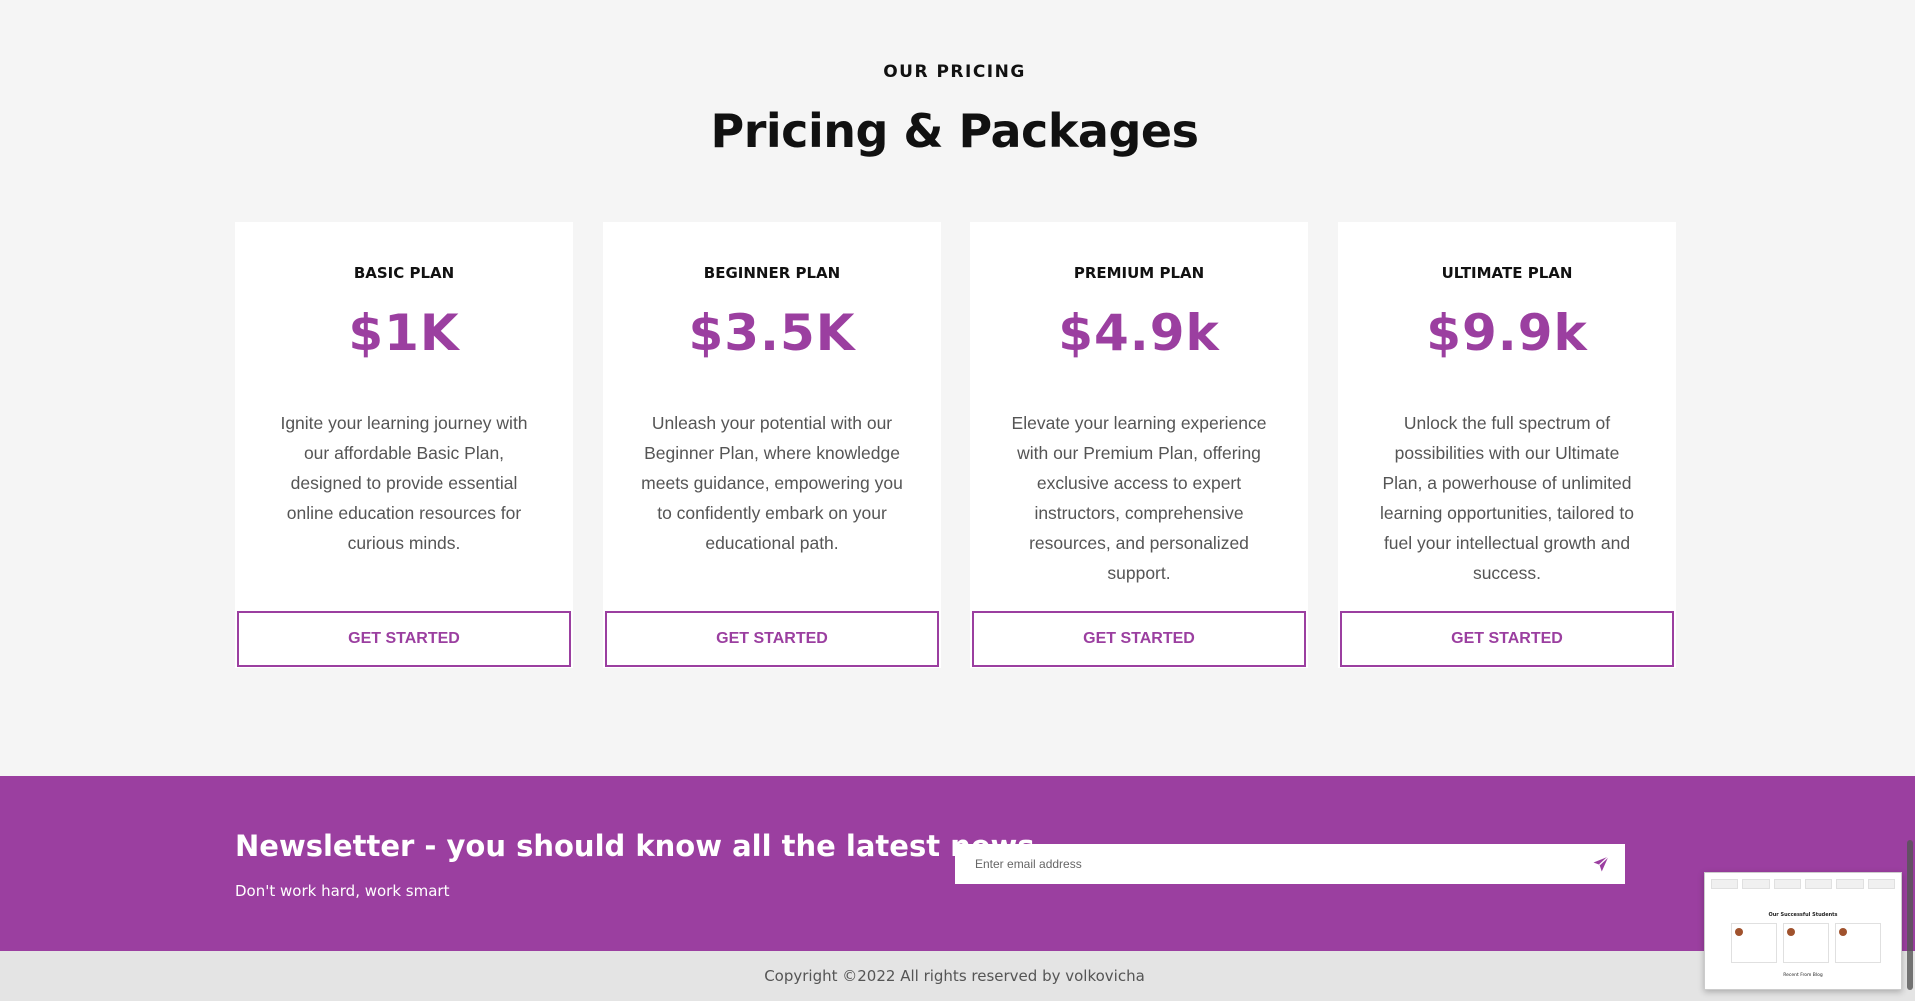 The image size is (1915, 1001). What do you see at coordinates (1139, 273) in the screenshot?
I see `plan-name: PREMIUM PLAN` at bounding box center [1139, 273].